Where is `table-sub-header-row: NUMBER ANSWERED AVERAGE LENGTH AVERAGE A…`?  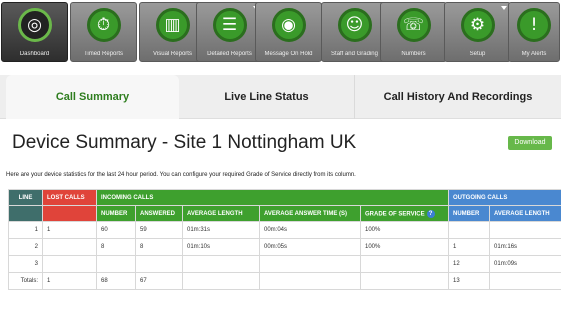 table-sub-header-row: NUMBER ANSWERED AVERAGE LENGTH AVERAGE A… is located at coordinates (284, 213).